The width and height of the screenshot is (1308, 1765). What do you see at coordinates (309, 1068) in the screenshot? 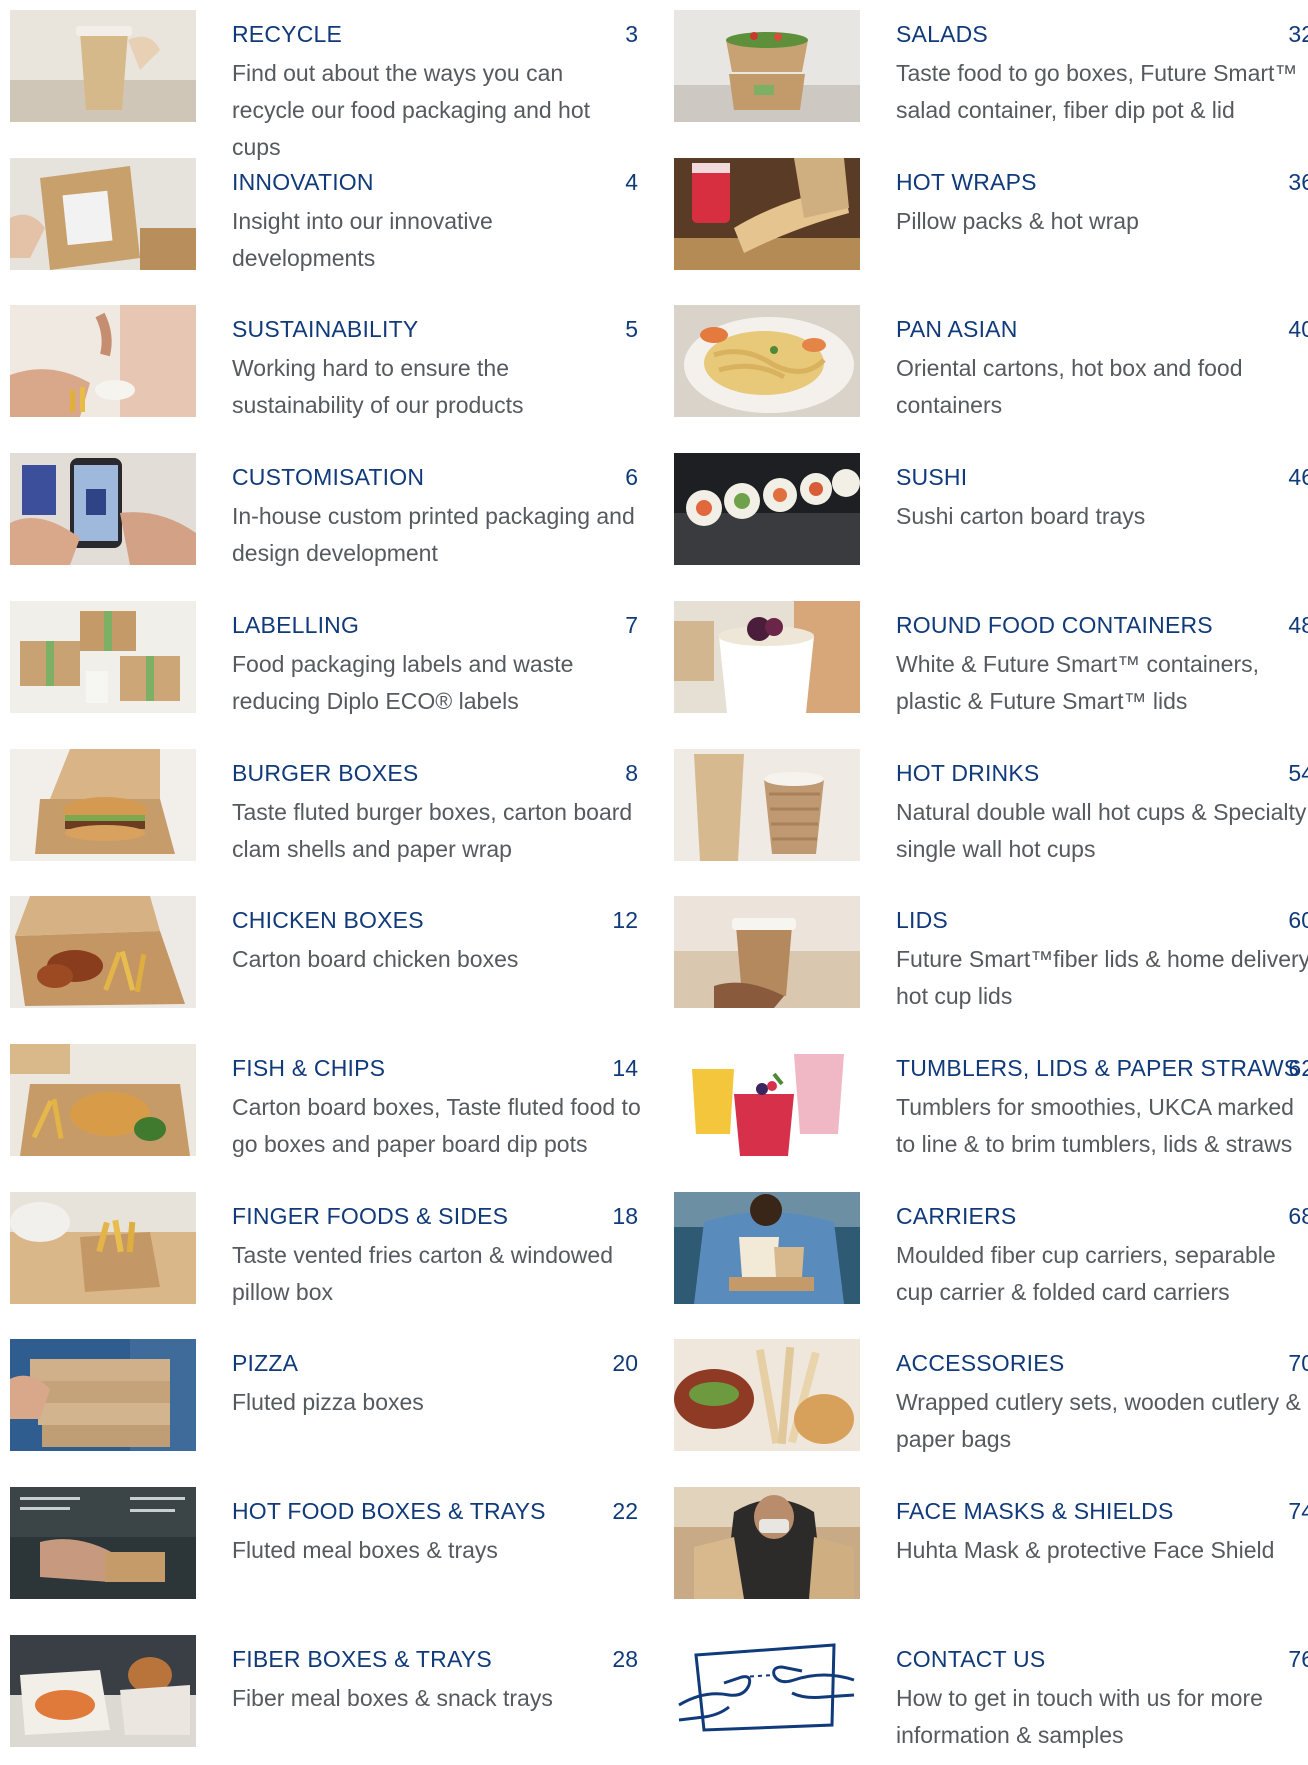
I see `section-title: FISH & CHIPS` at bounding box center [309, 1068].